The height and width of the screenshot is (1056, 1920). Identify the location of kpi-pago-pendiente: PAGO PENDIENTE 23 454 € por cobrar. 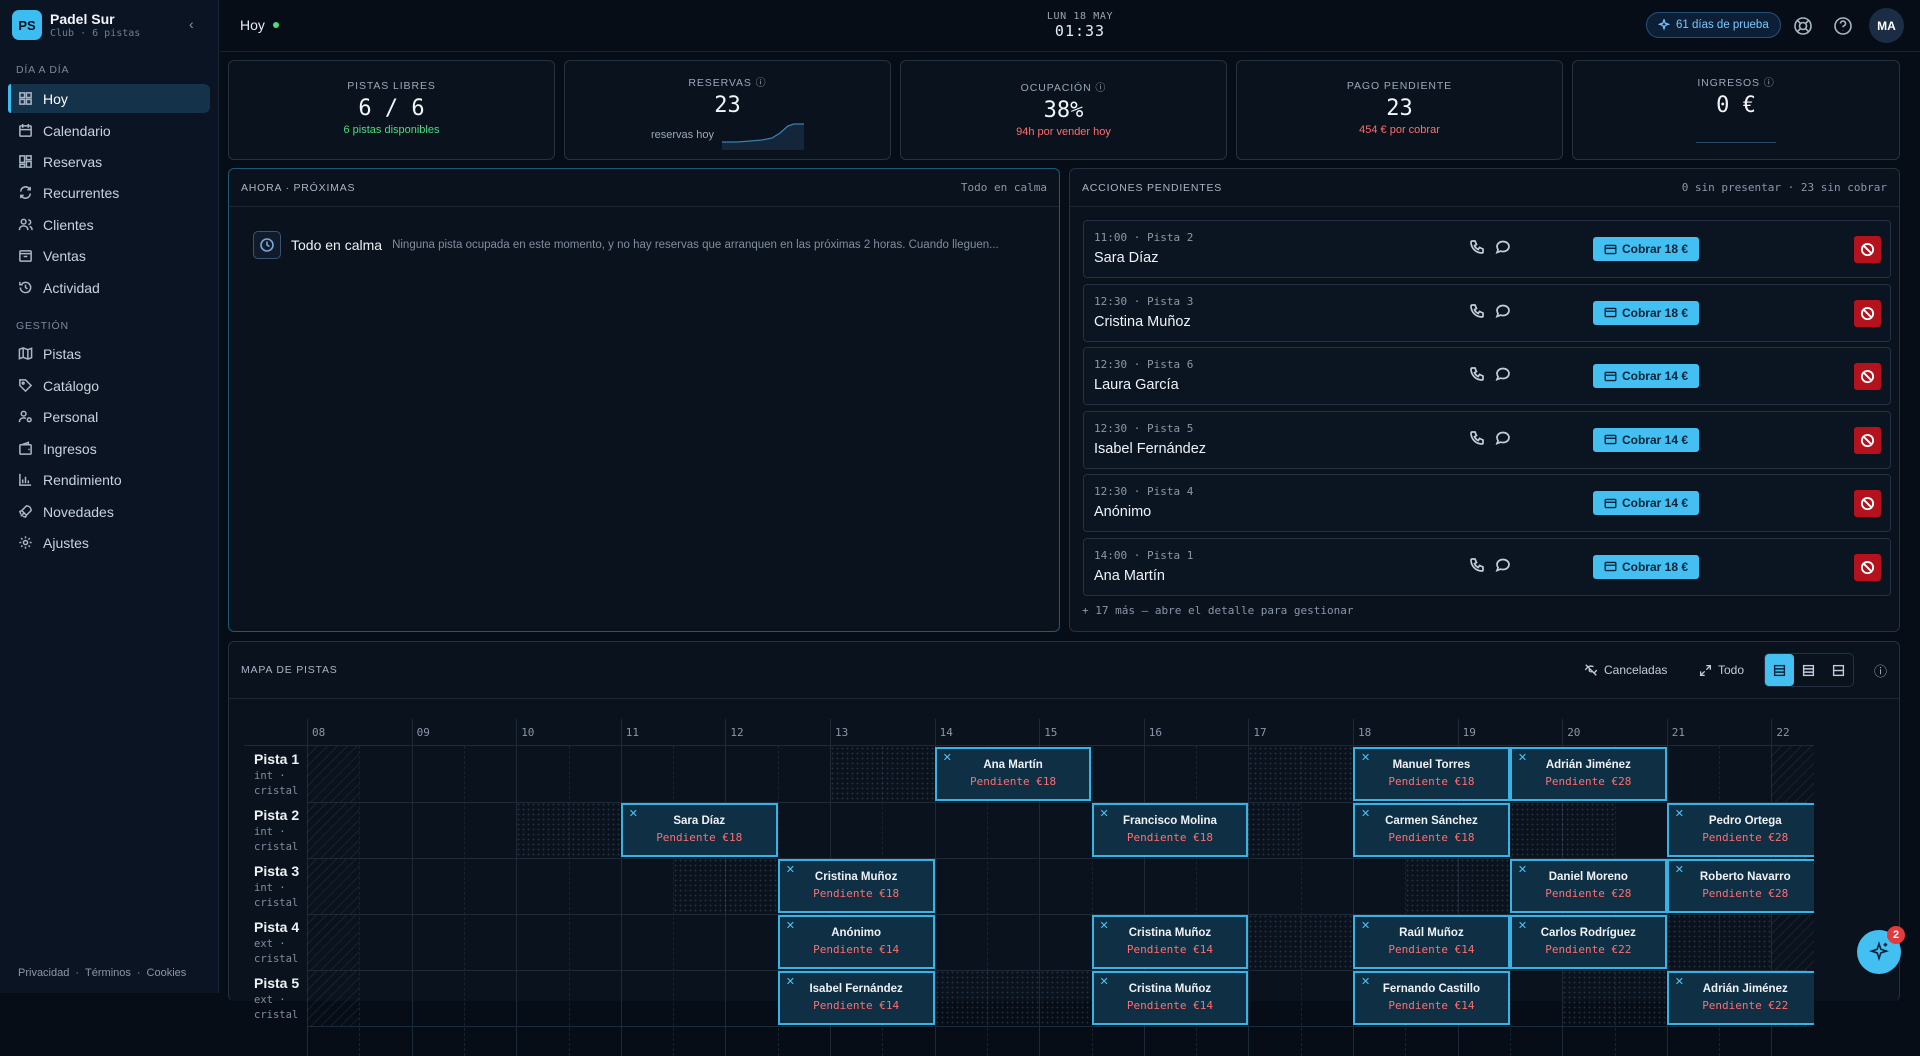
(1399, 110).